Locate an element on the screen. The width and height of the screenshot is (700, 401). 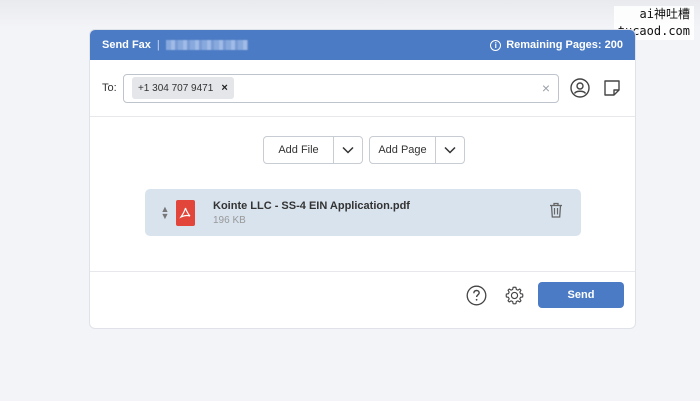
to-label: To: is located at coordinates (109, 88).